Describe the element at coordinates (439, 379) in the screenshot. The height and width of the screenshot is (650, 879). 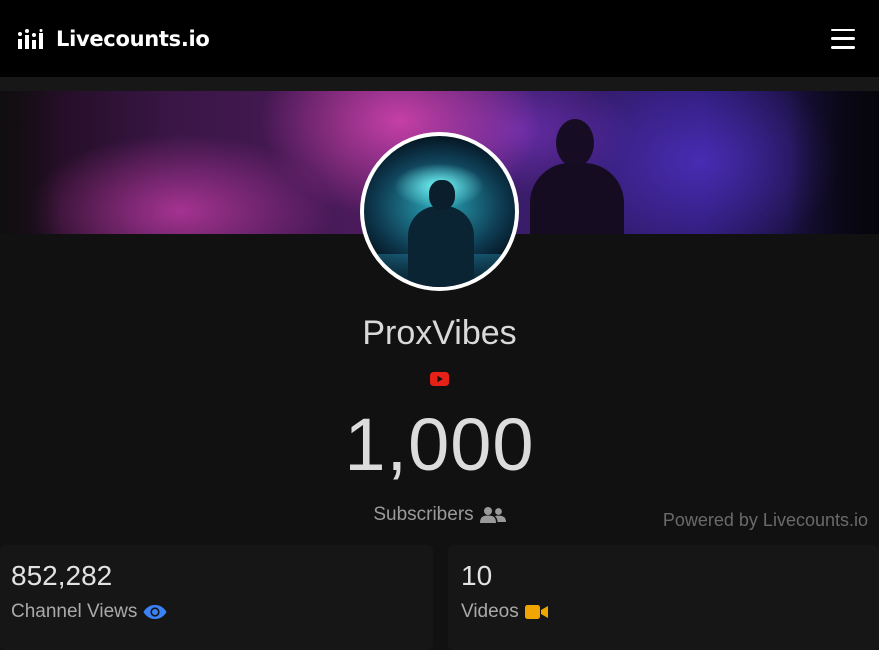
I see `youtube-icon` at that location.